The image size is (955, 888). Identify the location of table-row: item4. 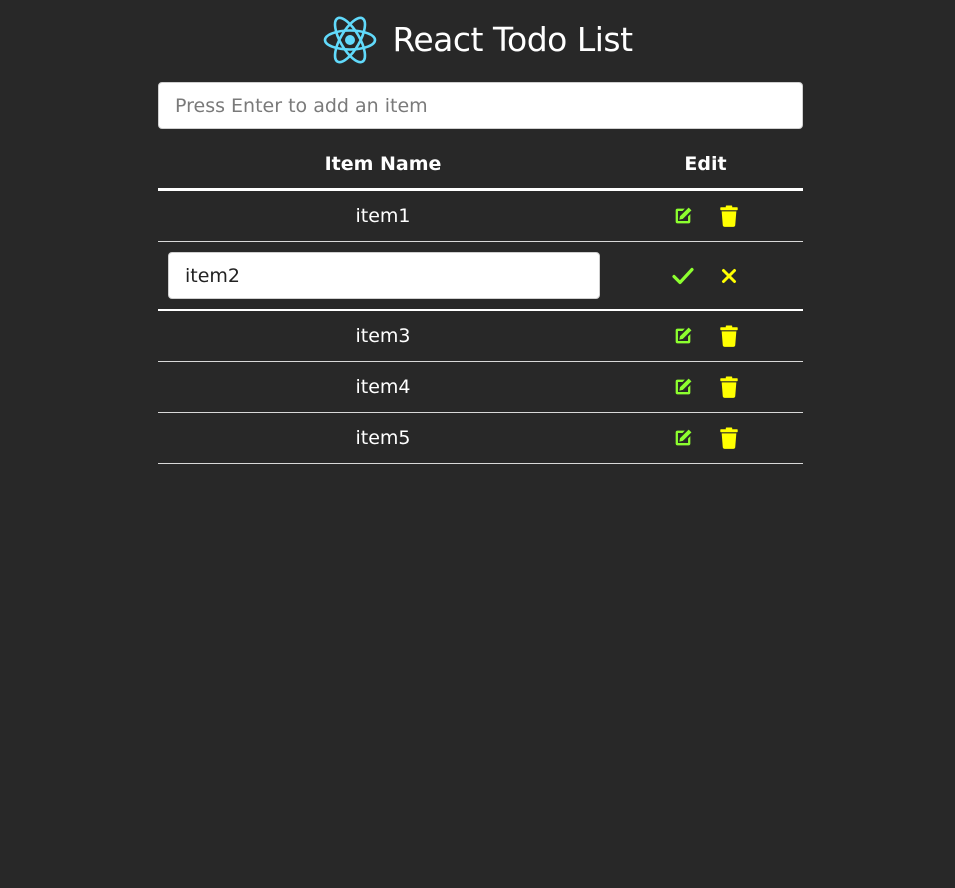
(480, 387).